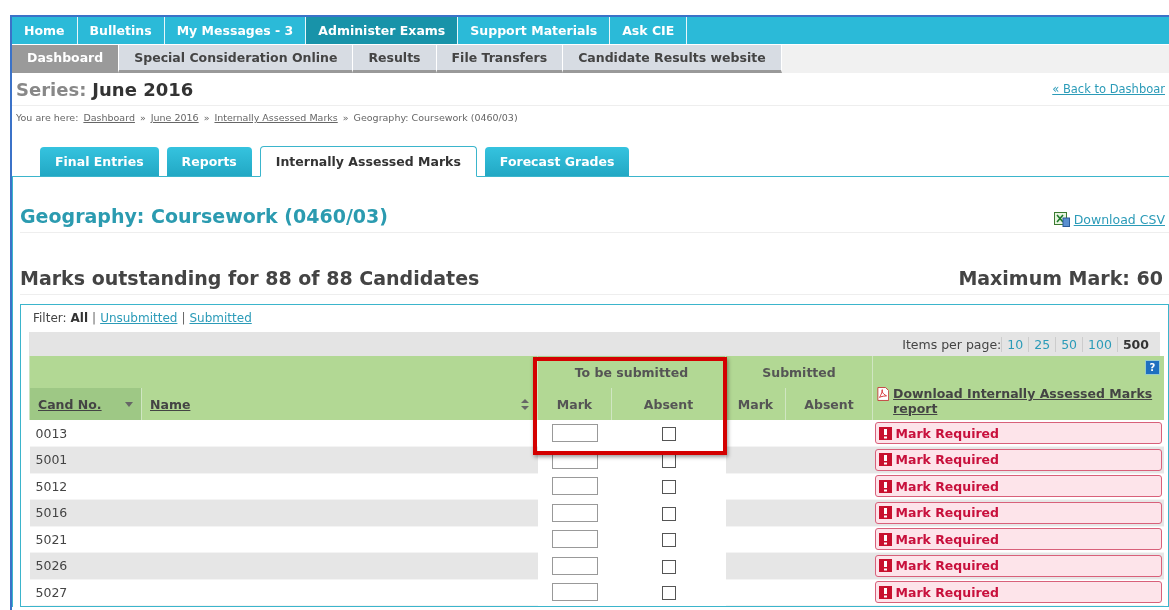 The width and height of the screenshot is (1169, 610). What do you see at coordinates (1042, 344) in the screenshot?
I see `page-size-option: 25` at bounding box center [1042, 344].